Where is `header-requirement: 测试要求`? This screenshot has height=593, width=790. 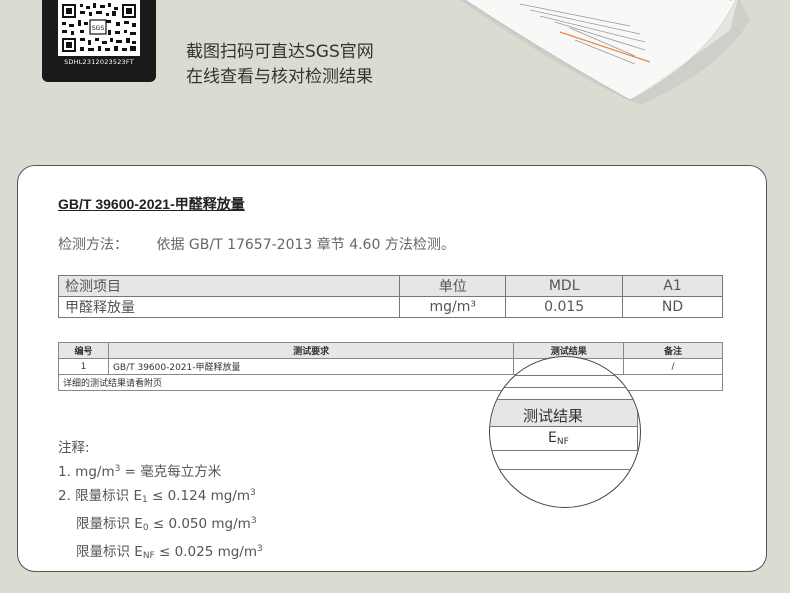
header-requirement: 测试要求 is located at coordinates (311, 350).